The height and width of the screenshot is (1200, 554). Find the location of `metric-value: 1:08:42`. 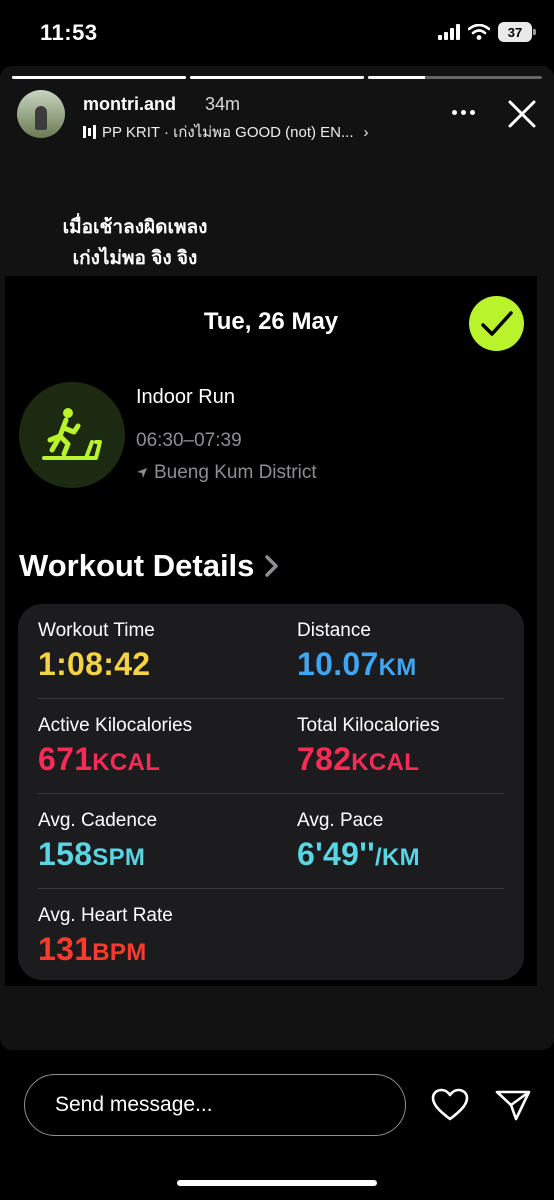

metric-value: 1:08:42 is located at coordinates (153, 664).